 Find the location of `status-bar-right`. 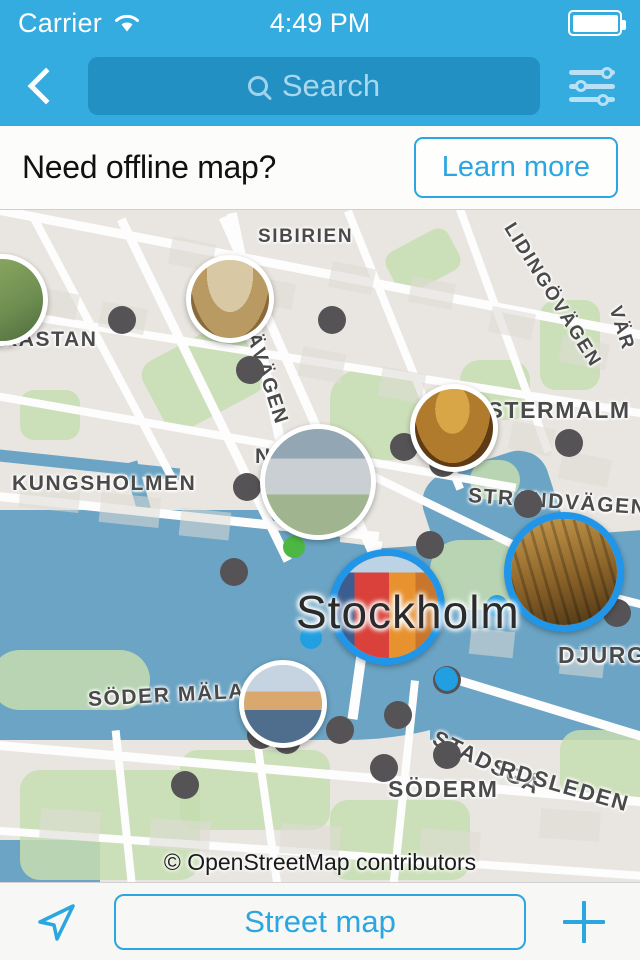

status-bar-right is located at coordinates (597, 23).